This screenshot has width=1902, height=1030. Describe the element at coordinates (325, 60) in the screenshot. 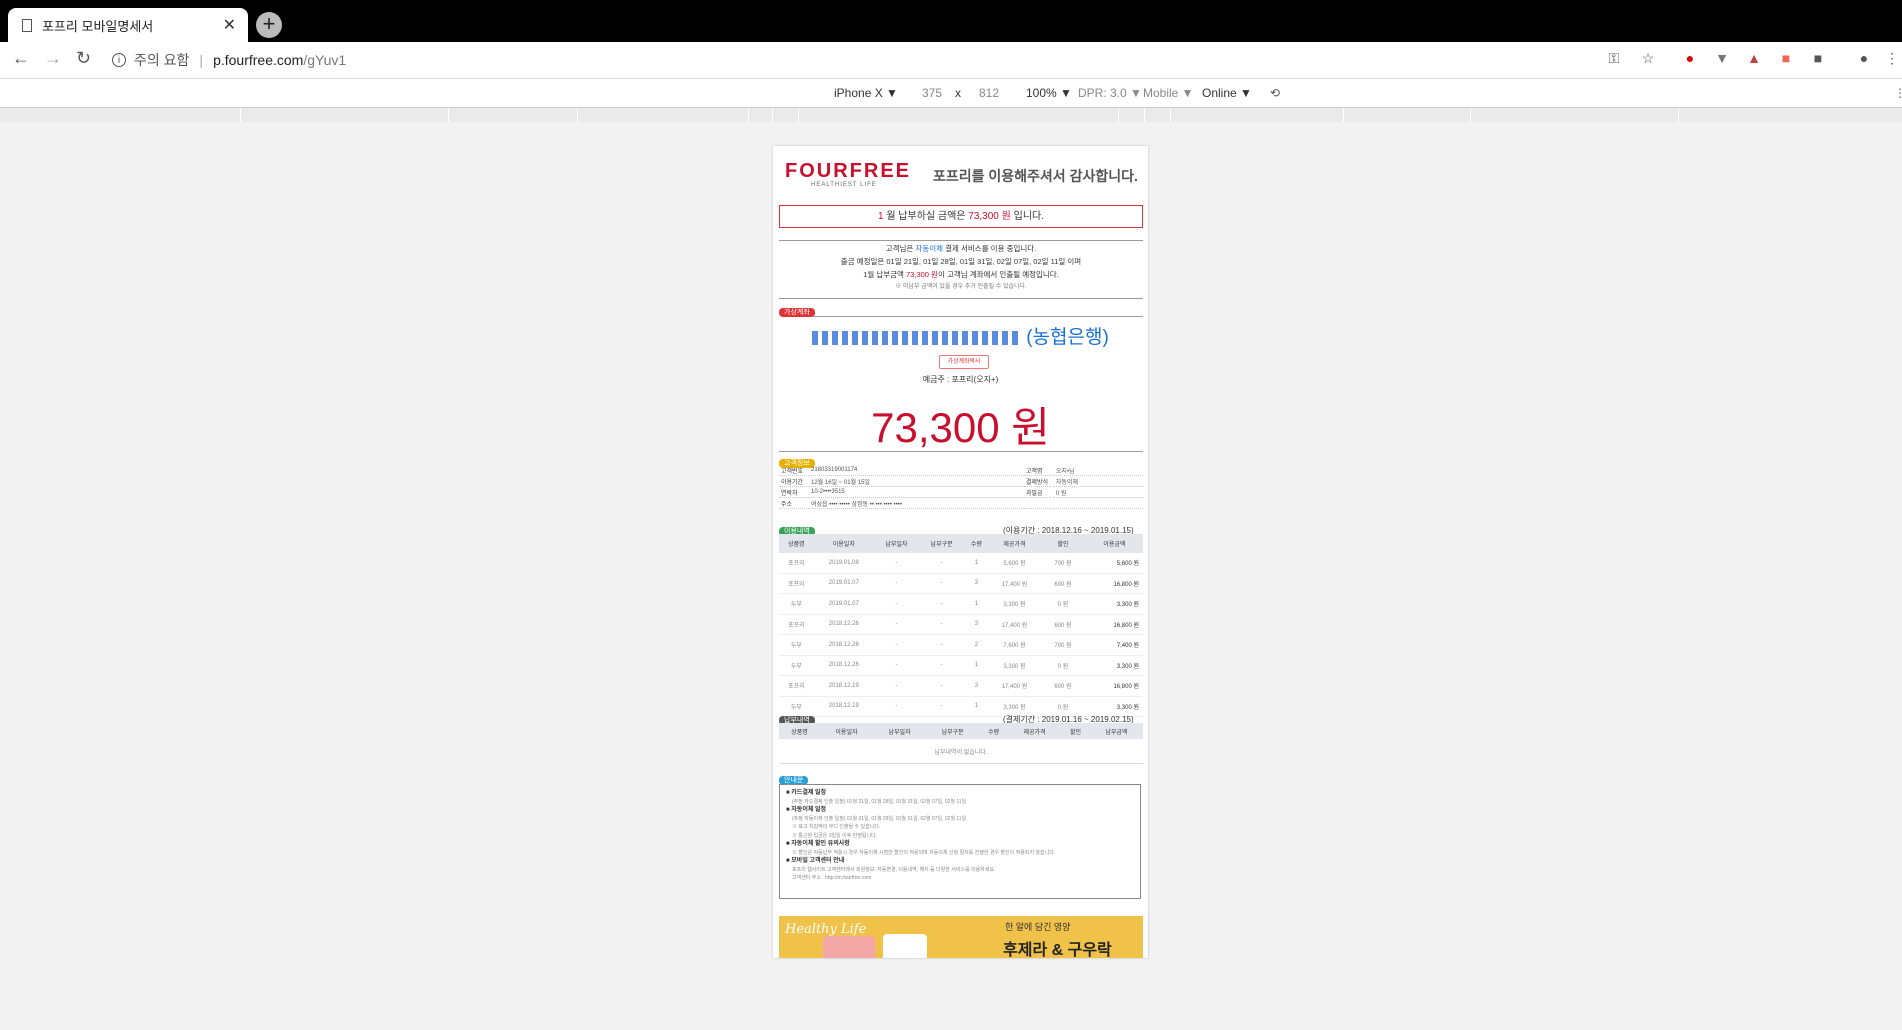

I see `url-path: /gYuv1` at that location.